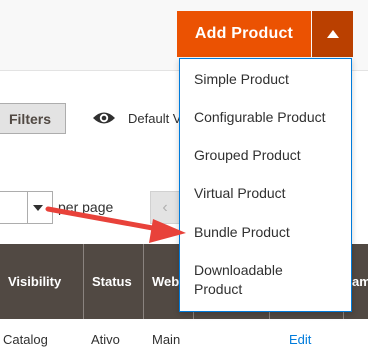 Image resolution: width=368 pixels, height=347 pixels. I want to click on edit-link: Edit, so click(300, 339).